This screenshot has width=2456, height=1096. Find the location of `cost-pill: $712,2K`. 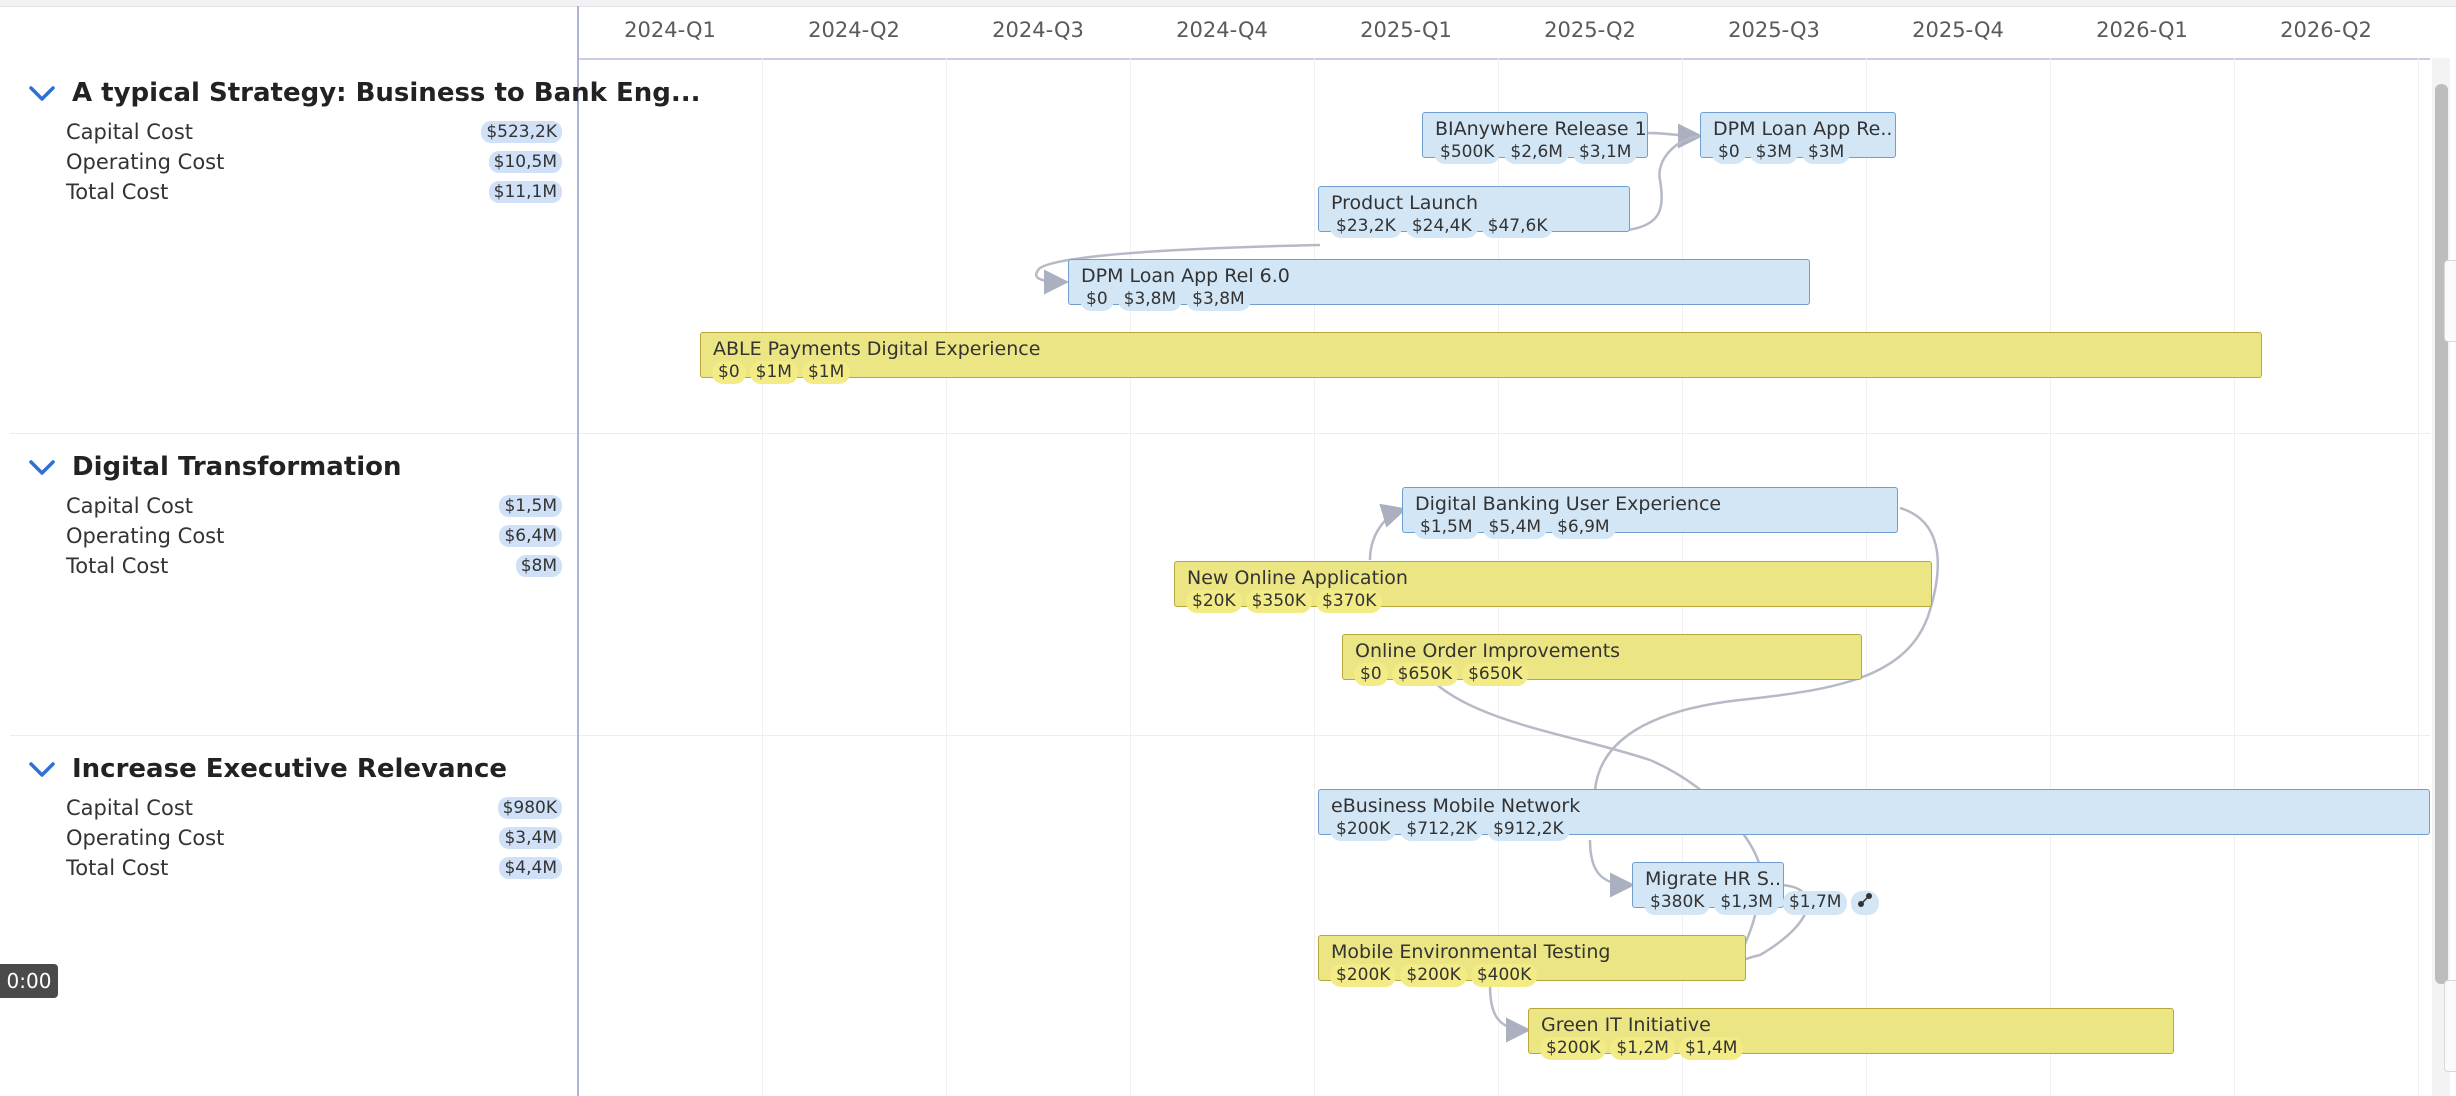

cost-pill: $712,2K is located at coordinates (1442, 829).